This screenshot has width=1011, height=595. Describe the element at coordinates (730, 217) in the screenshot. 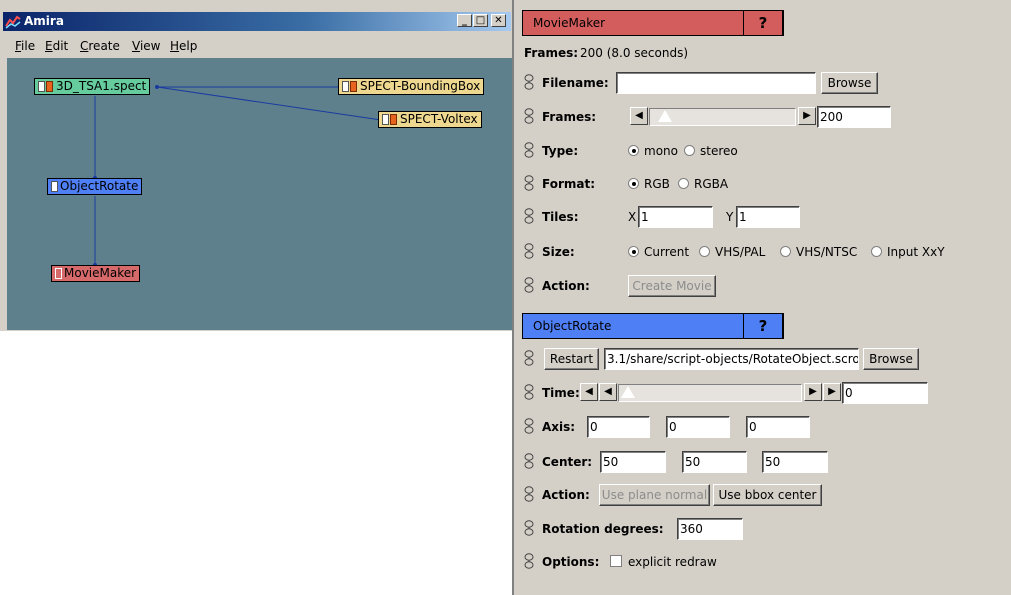

I see `tiles-y-label: Y` at that location.